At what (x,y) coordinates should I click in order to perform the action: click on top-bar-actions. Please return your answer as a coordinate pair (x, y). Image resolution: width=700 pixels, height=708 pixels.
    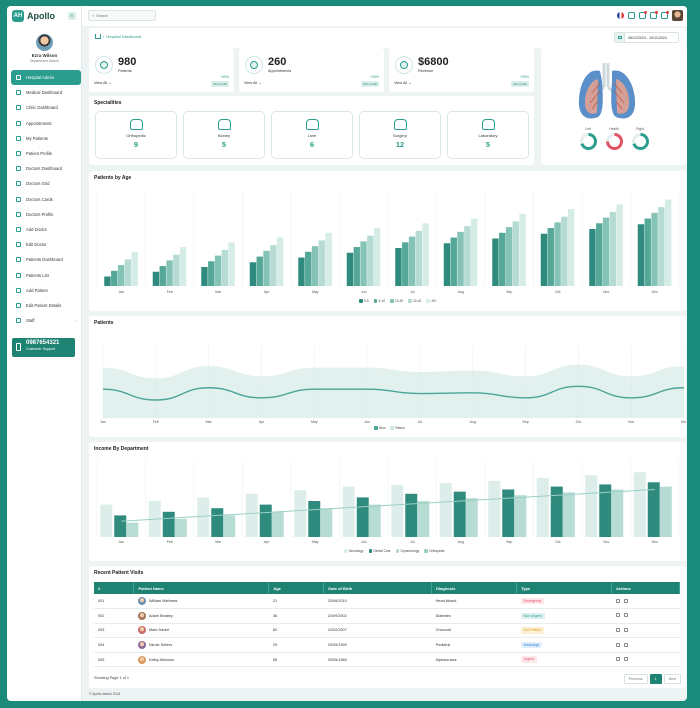
    Looking at the image, I should click on (650, 15).